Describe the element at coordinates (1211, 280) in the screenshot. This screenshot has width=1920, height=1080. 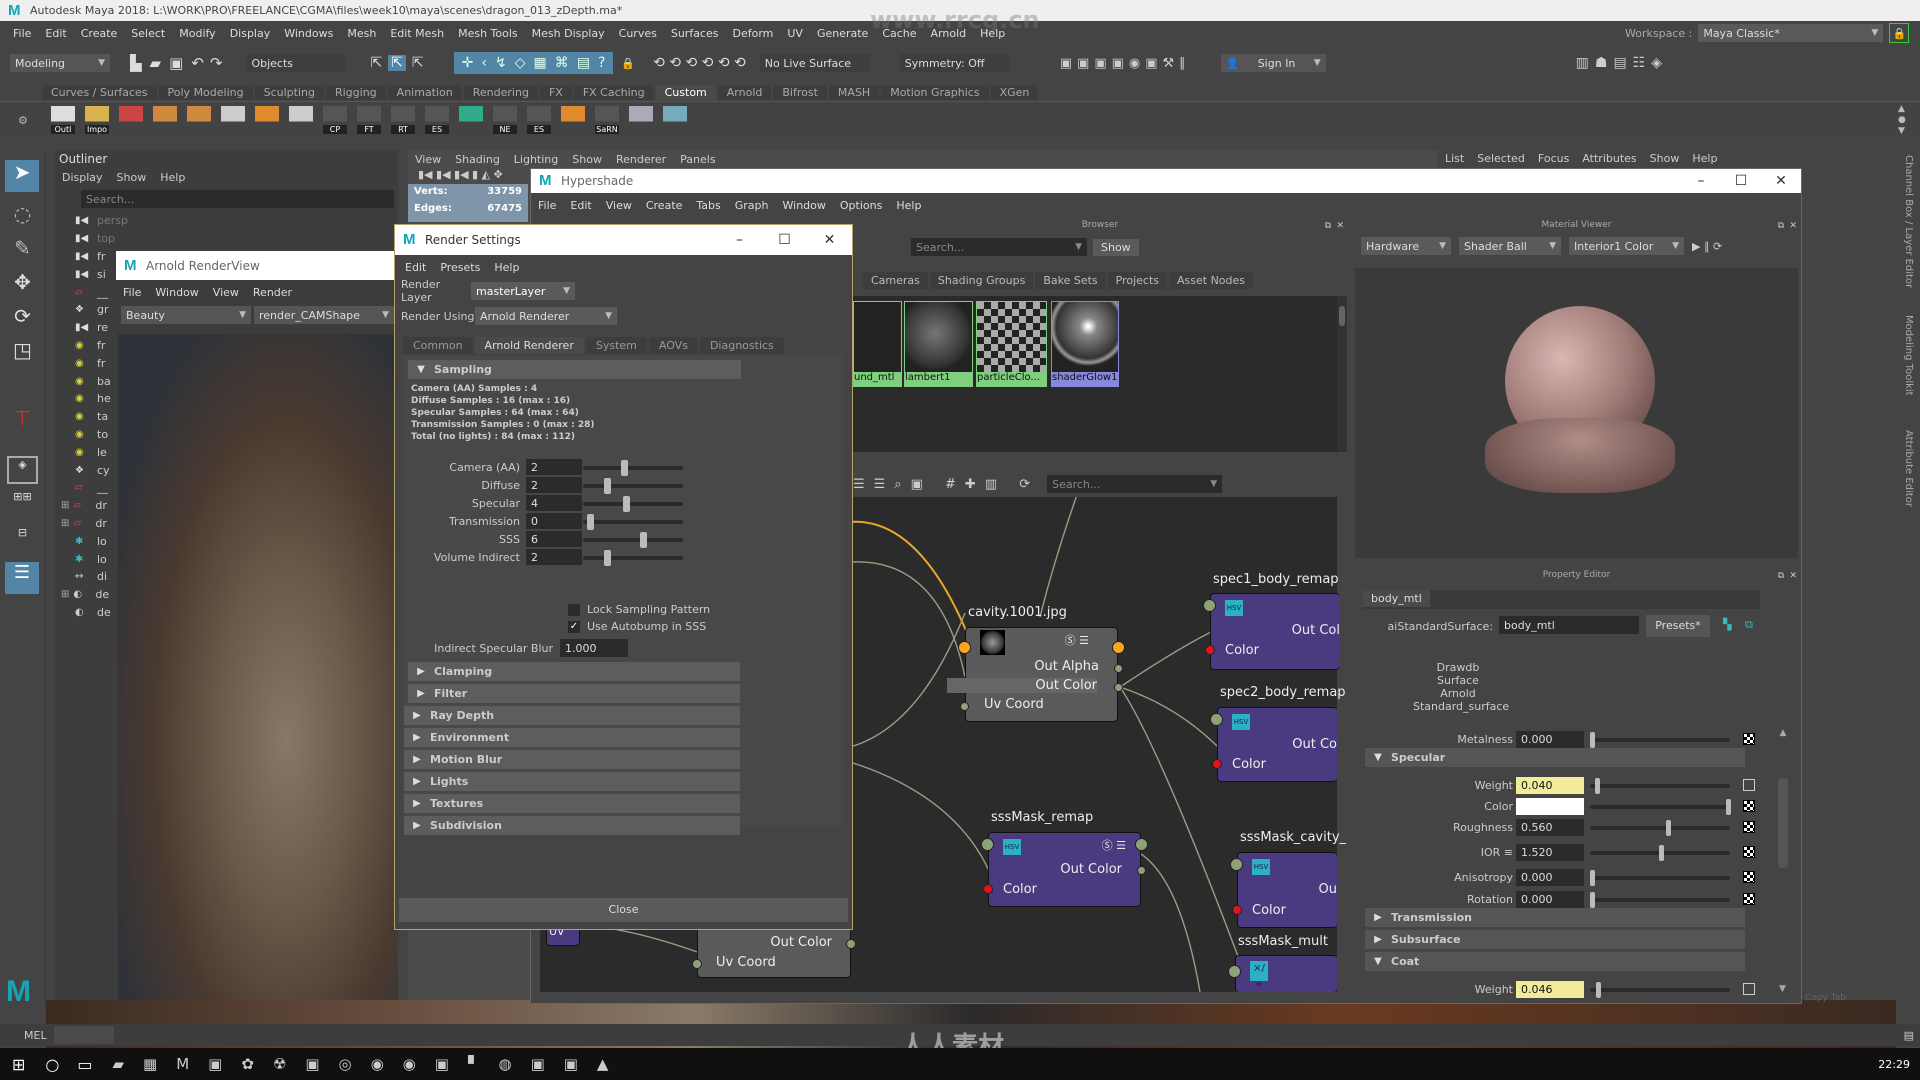
I see `browser-tab-asset-nodes: Asset Nodes` at that location.